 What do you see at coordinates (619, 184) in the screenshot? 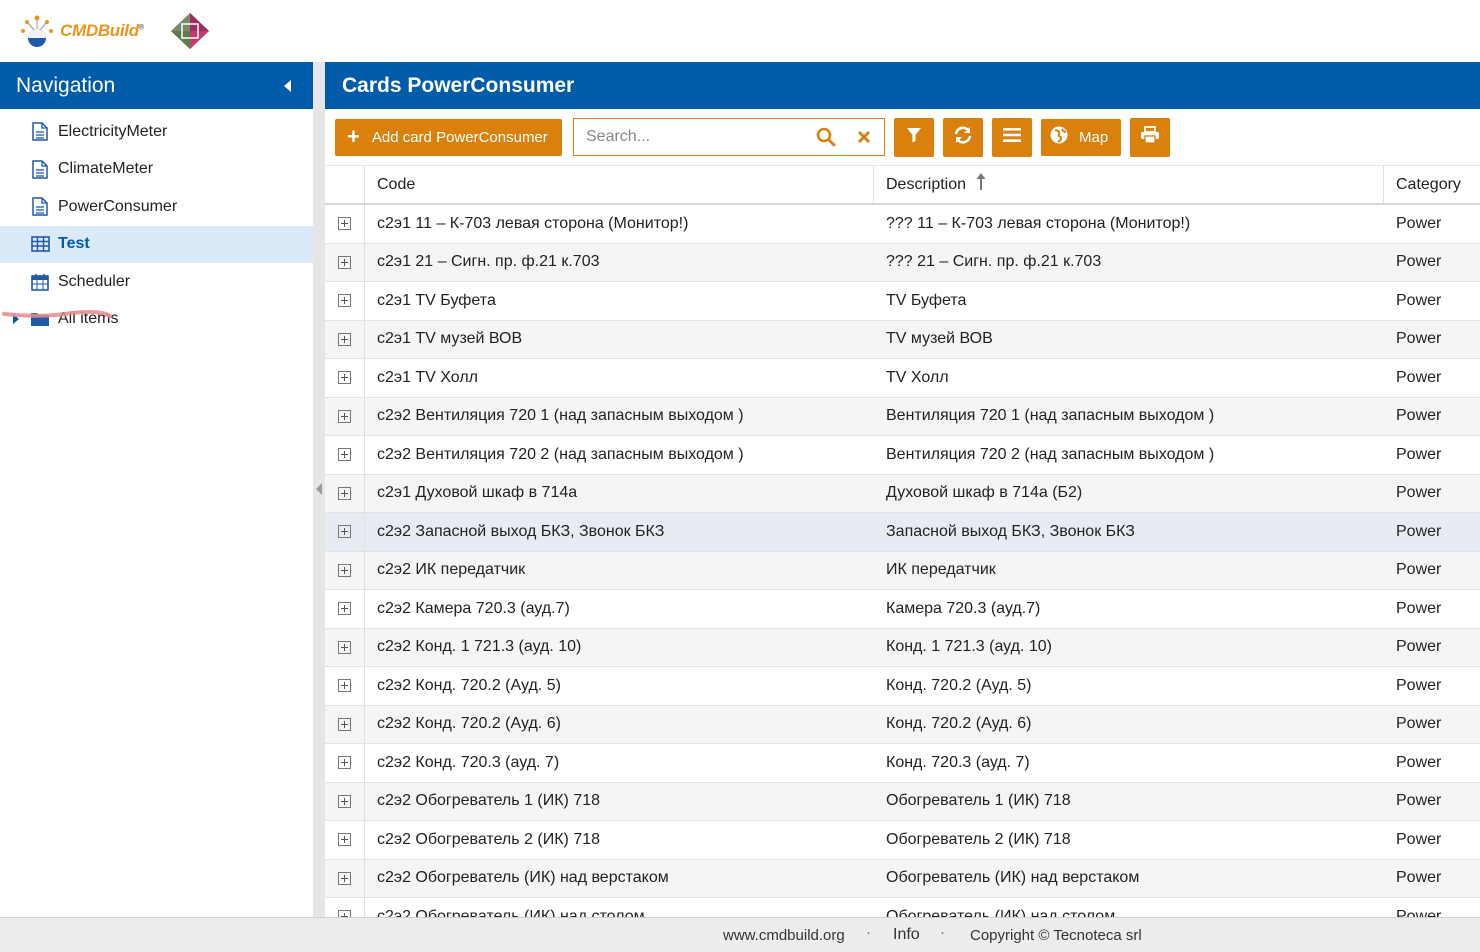
I see `column-header-code: Code` at bounding box center [619, 184].